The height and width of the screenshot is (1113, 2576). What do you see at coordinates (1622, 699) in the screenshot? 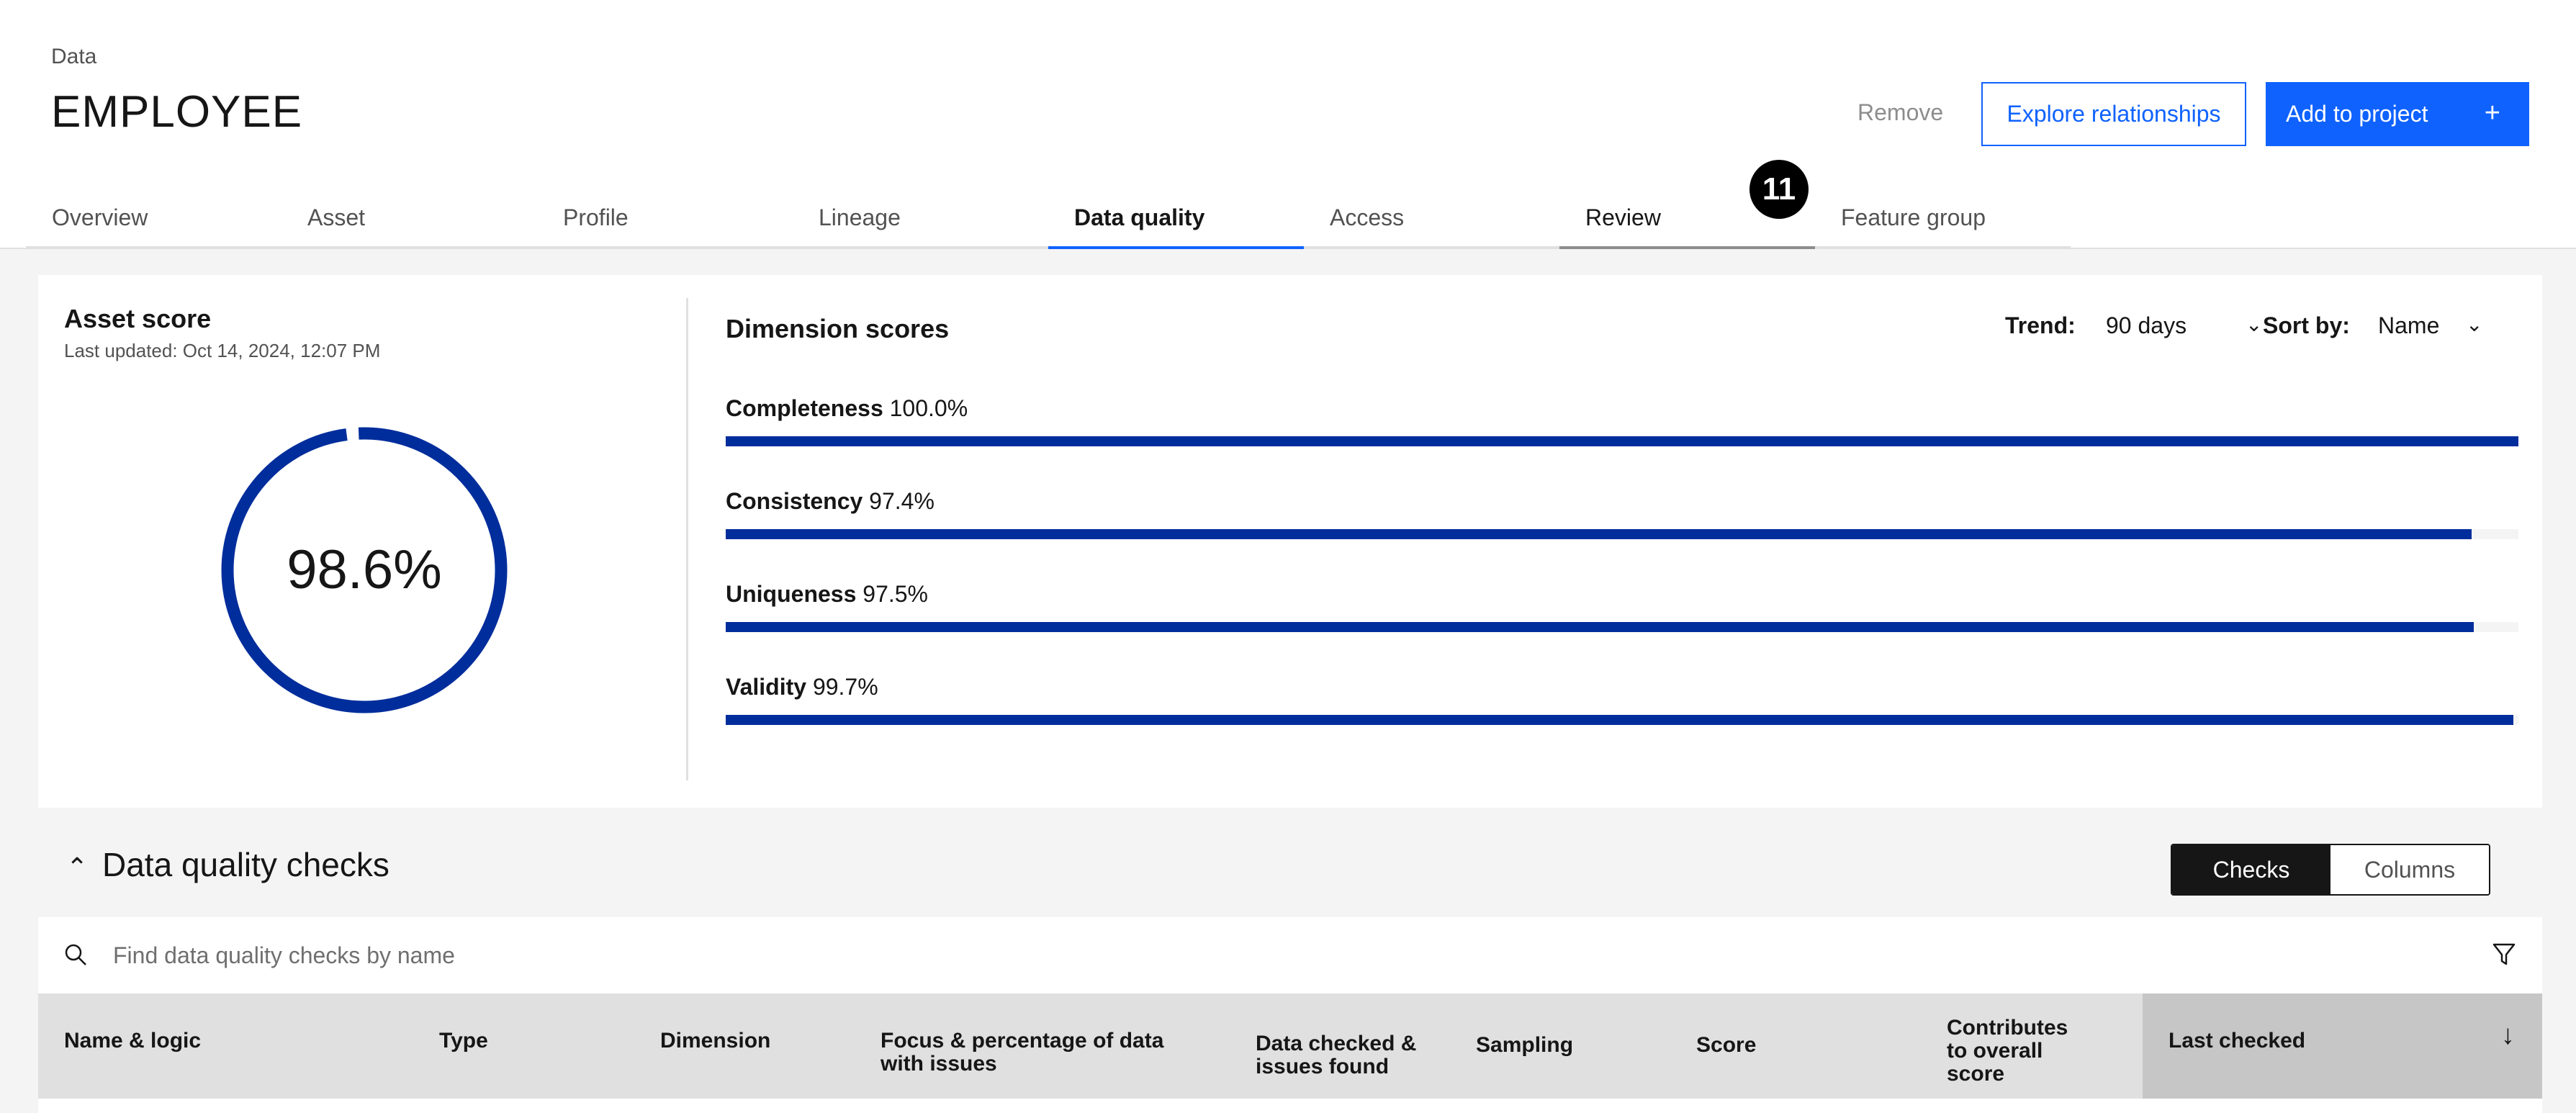
I see `dimension-validity: Validity 99.7%` at bounding box center [1622, 699].